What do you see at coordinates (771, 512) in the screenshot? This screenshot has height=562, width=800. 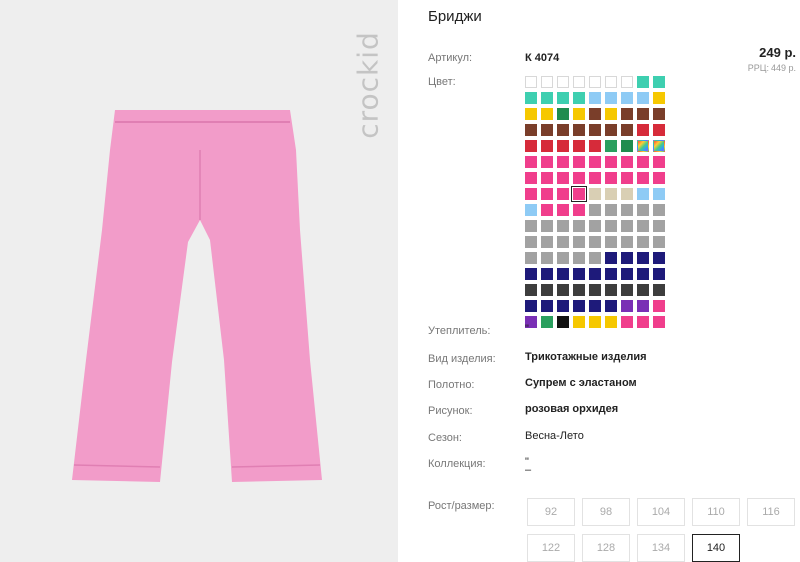 I see `size-option-116: 116` at bounding box center [771, 512].